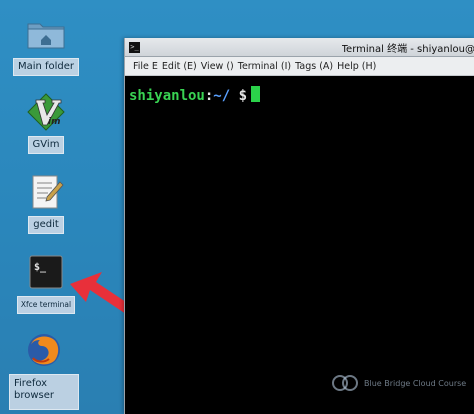  I want to click on window-title: Terminal 终端 - shiyanlou@, so click(407, 49).